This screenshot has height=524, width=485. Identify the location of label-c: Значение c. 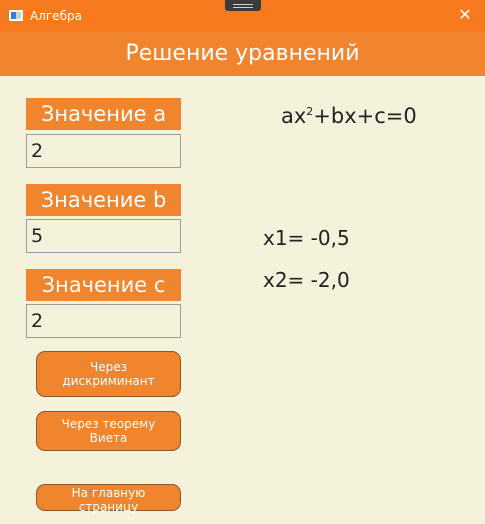
(103, 285).